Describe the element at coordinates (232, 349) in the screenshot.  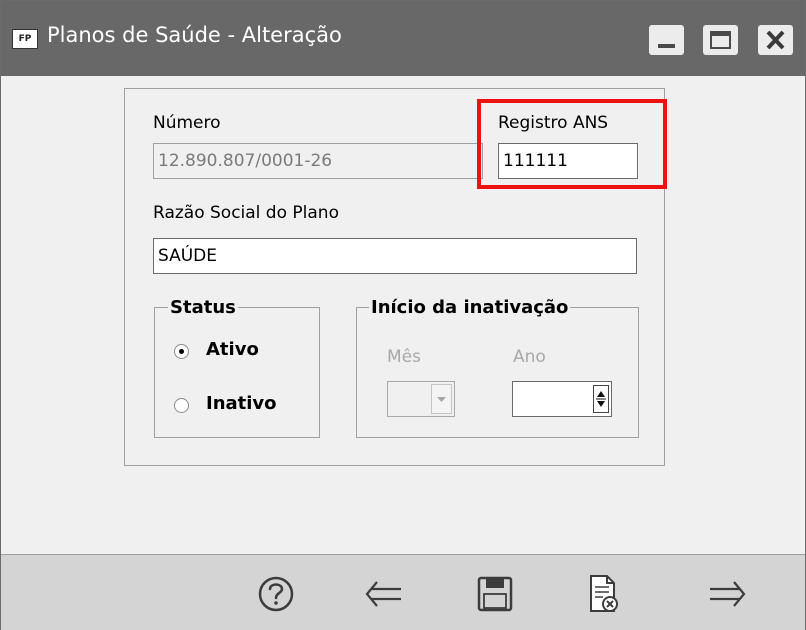
I see `radio-ativo-label: Ativo` at that location.